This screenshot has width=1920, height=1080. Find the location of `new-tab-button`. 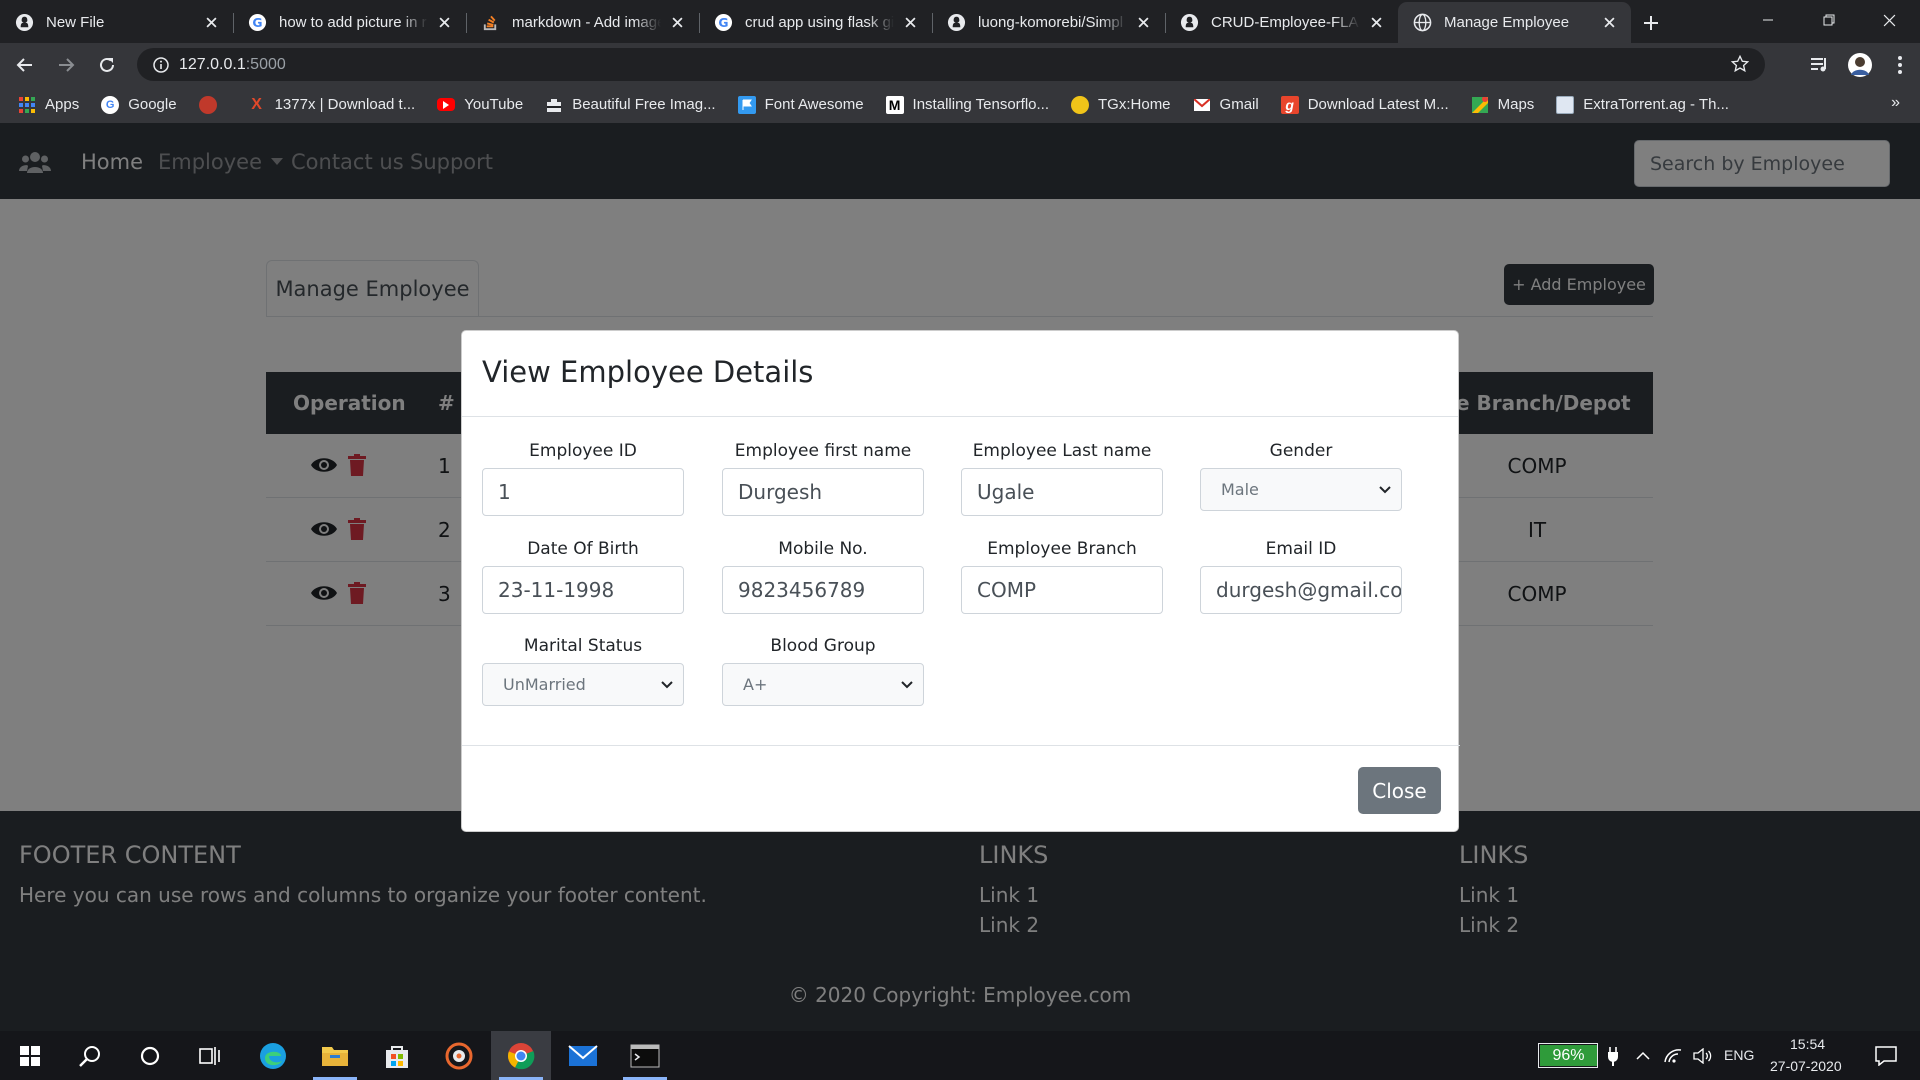

new-tab-button is located at coordinates (1651, 22).